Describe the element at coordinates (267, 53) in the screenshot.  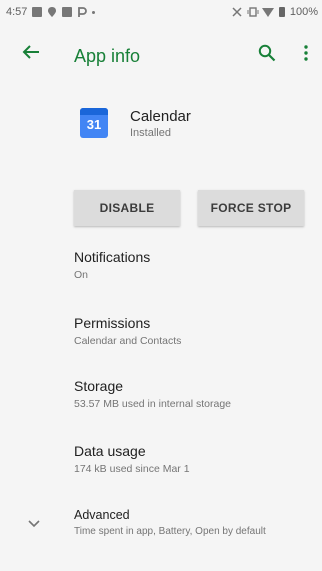
I see `search-icon` at that location.